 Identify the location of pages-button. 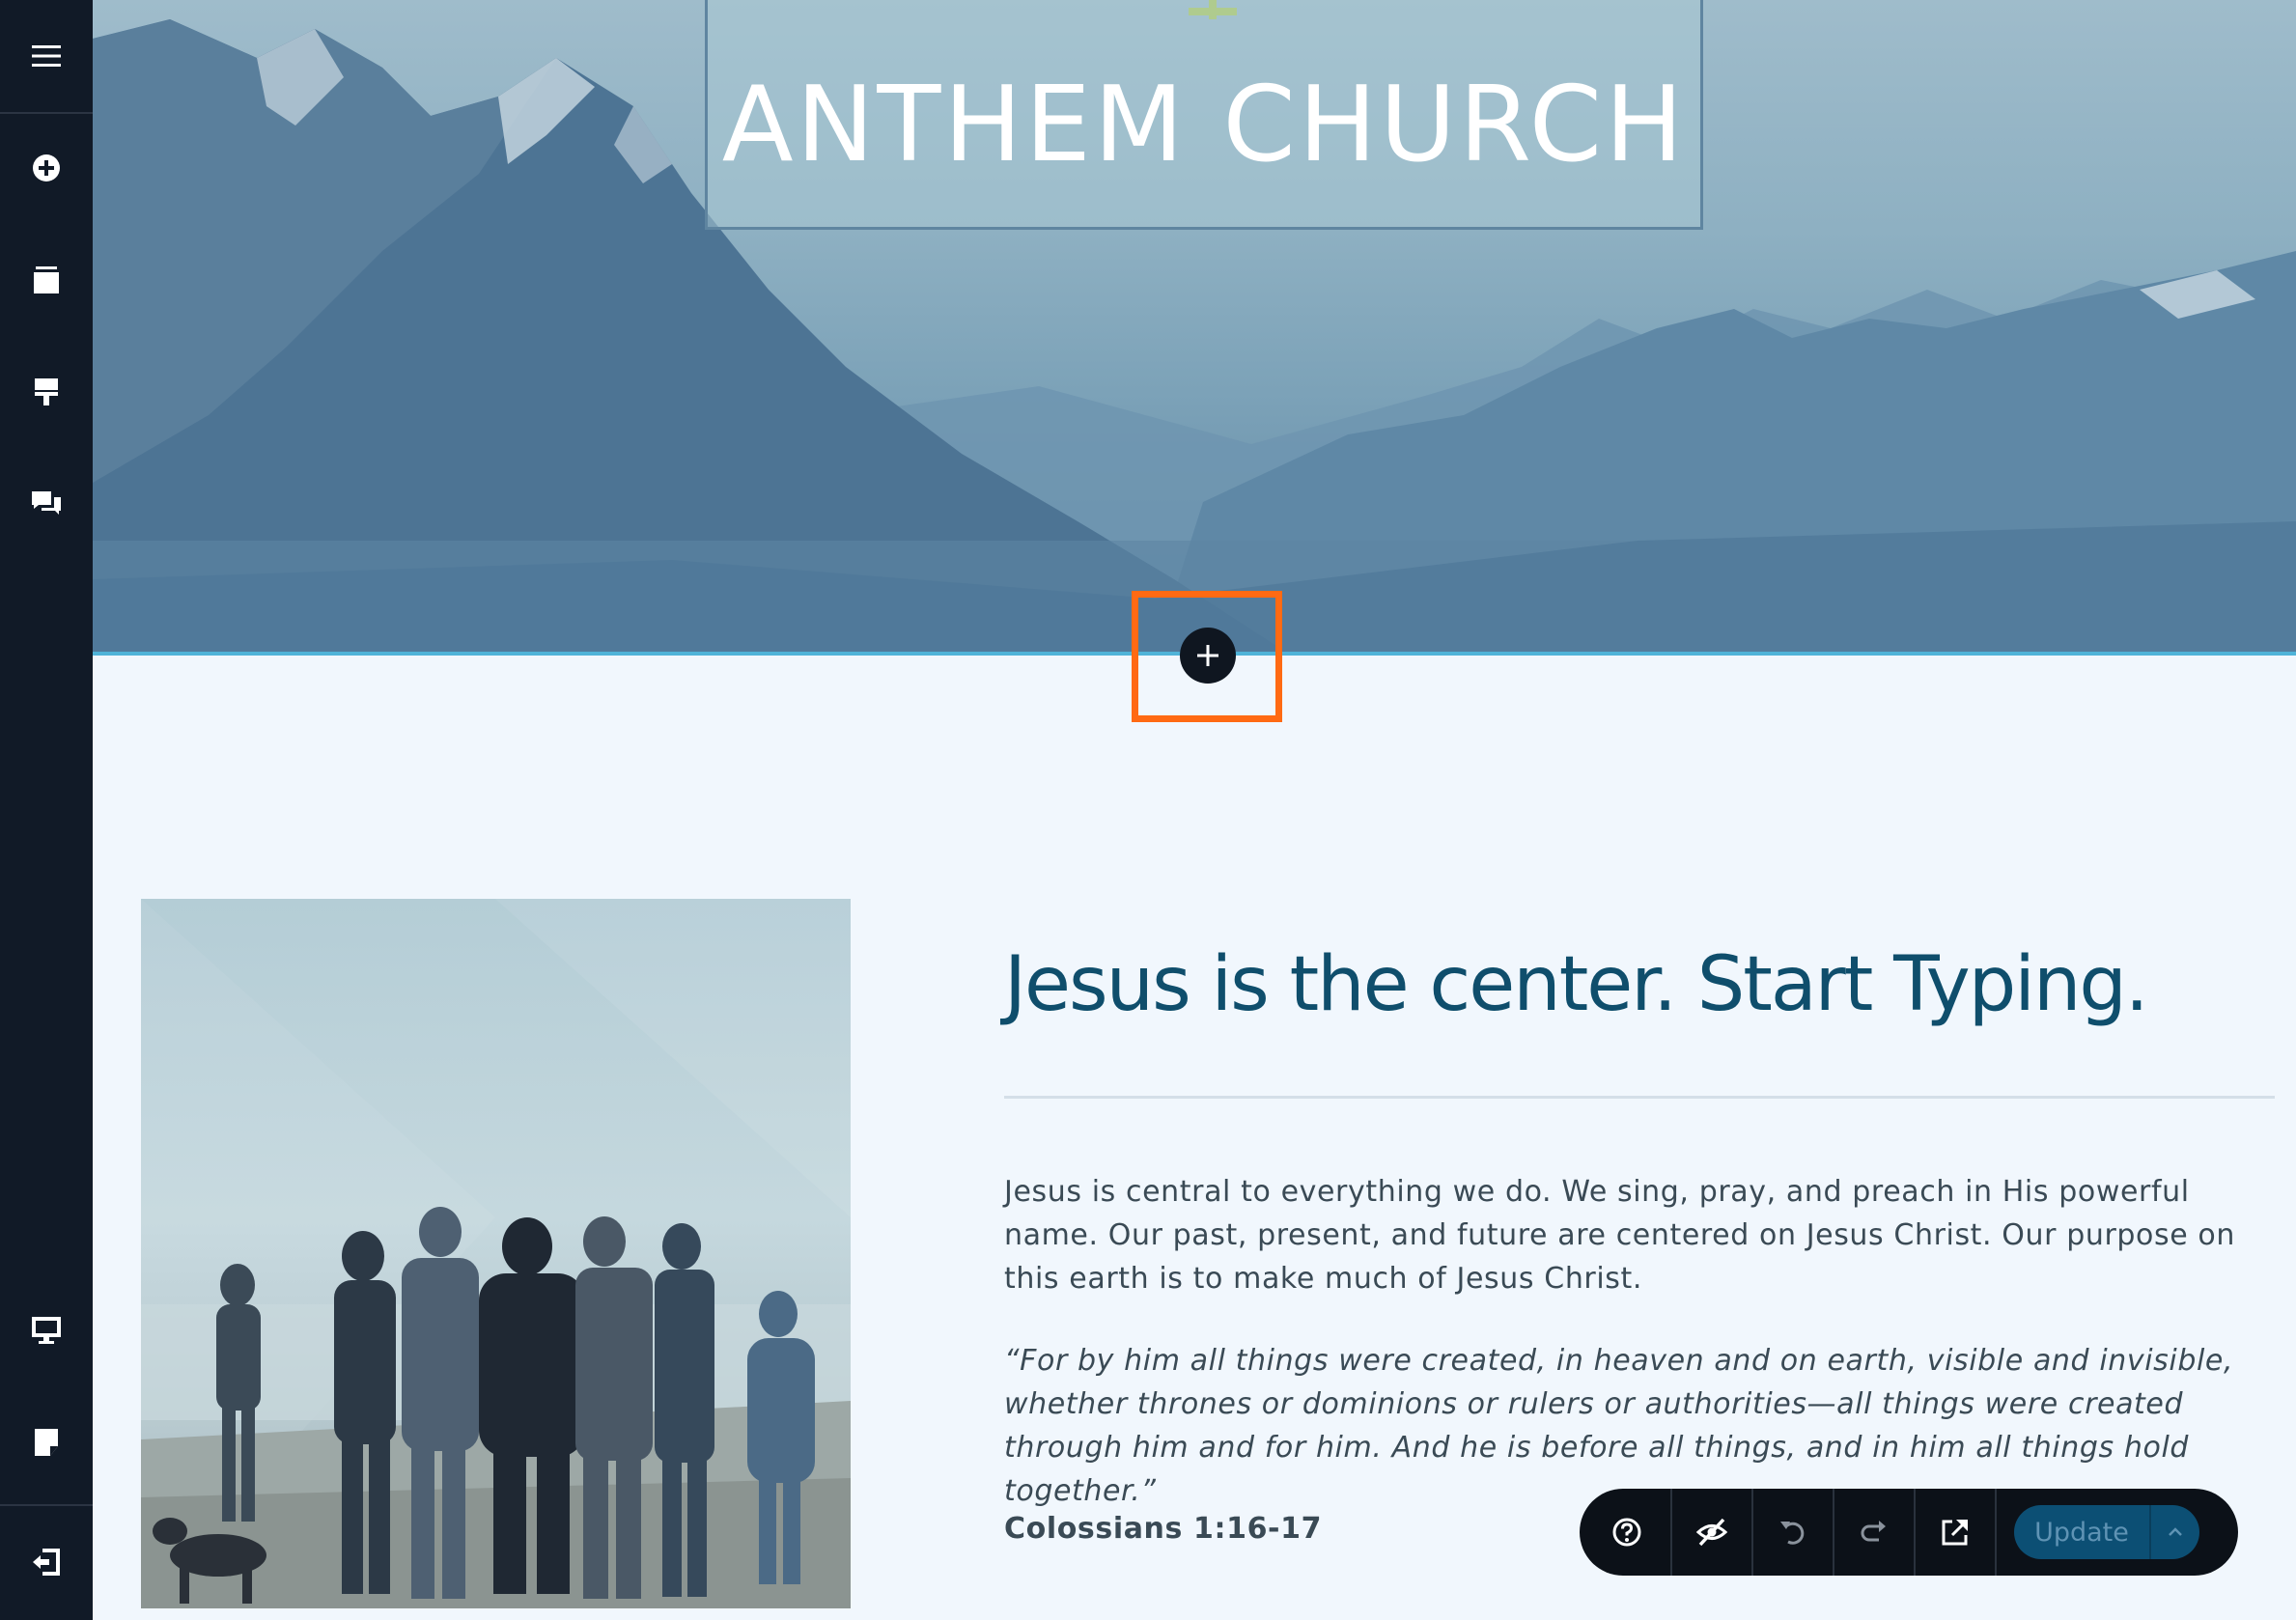
(47, 280).